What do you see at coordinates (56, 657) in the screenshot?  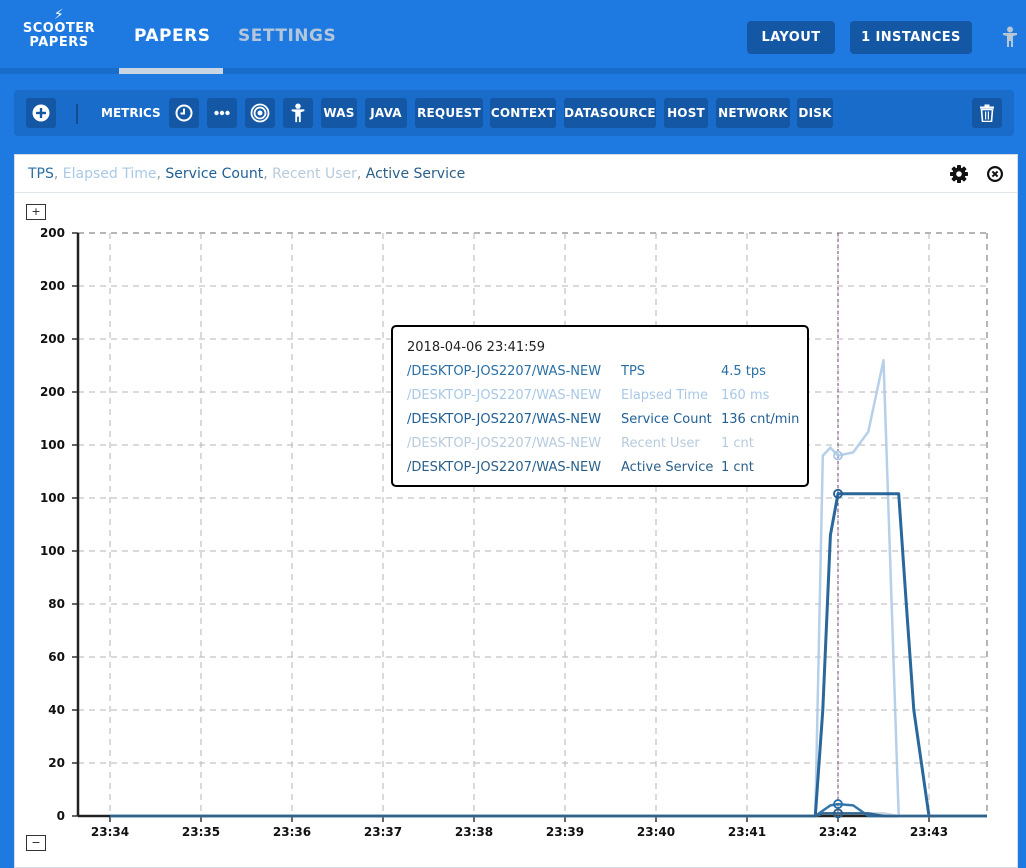 I see `y-tick-label: 60` at bounding box center [56, 657].